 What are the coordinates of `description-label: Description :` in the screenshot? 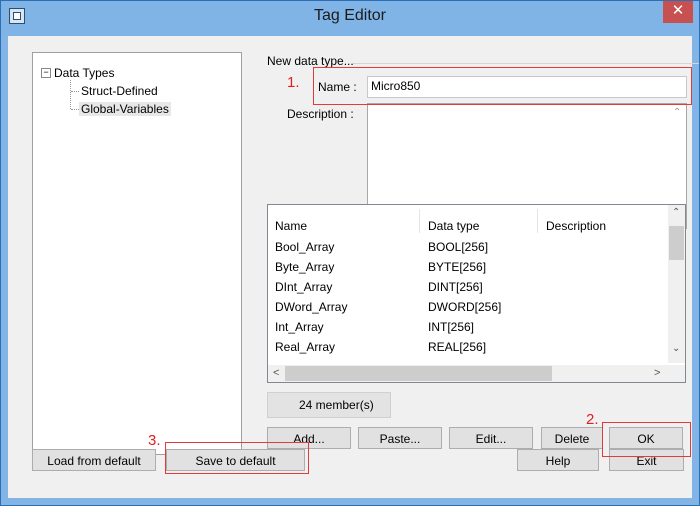 It's located at (320, 114).